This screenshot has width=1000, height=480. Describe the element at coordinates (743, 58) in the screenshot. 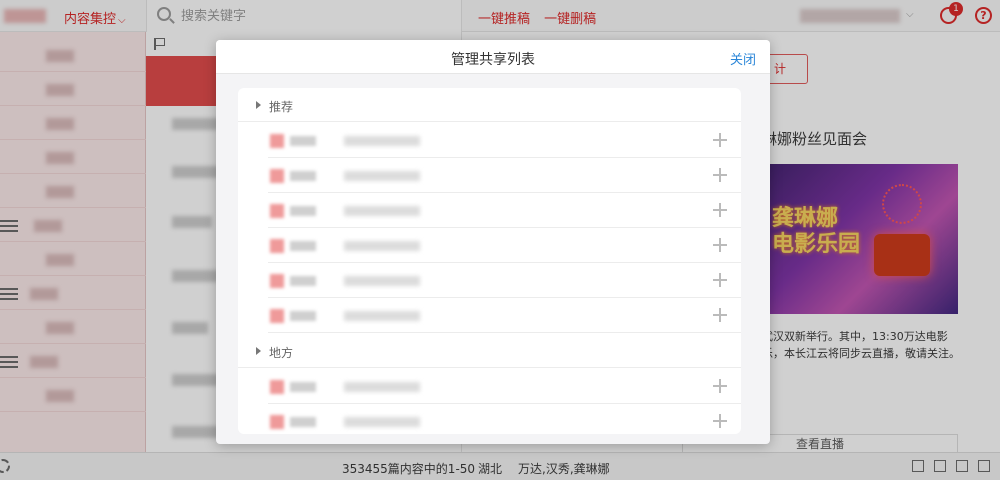

I see `close-button: 关闭` at that location.